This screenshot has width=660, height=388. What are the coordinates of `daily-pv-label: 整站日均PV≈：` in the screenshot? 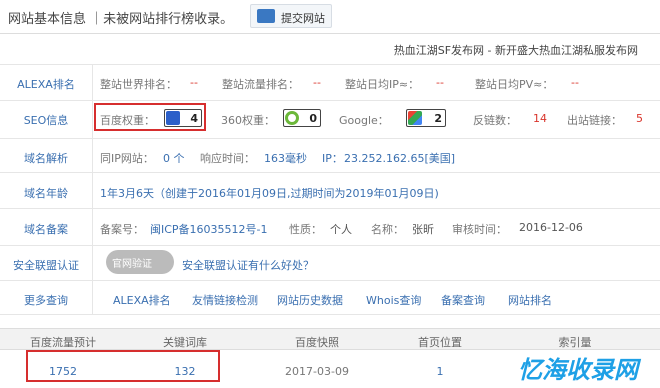 It's located at (514, 84).